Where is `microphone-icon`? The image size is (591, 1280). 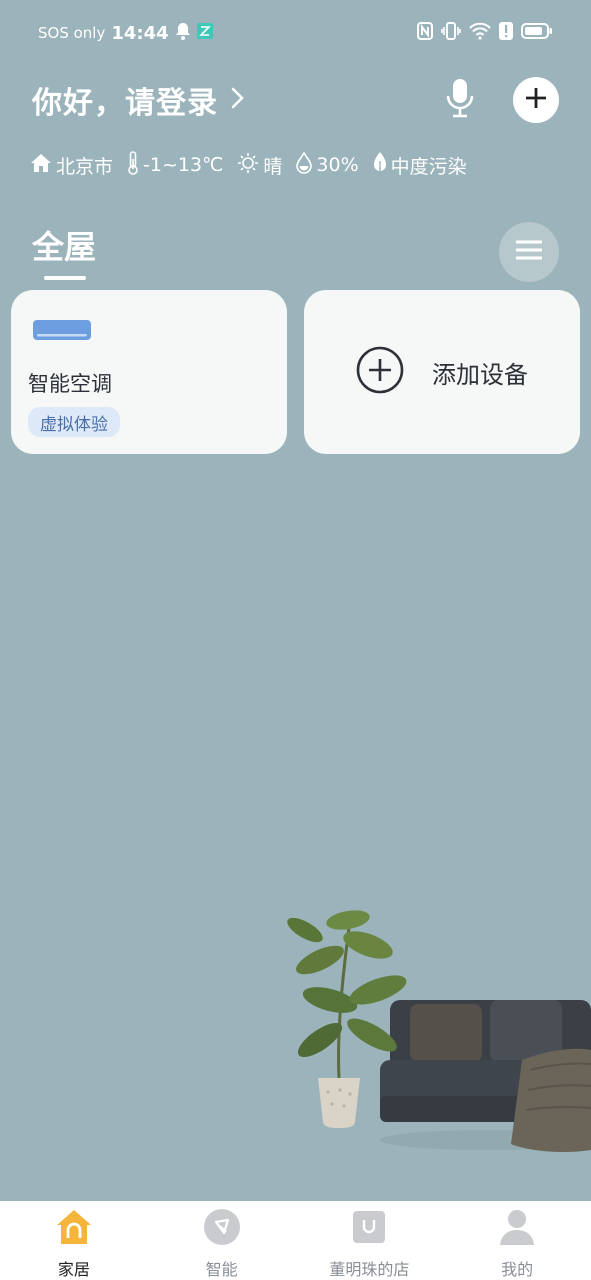 microphone-icon is located at coordinates (460, 100).